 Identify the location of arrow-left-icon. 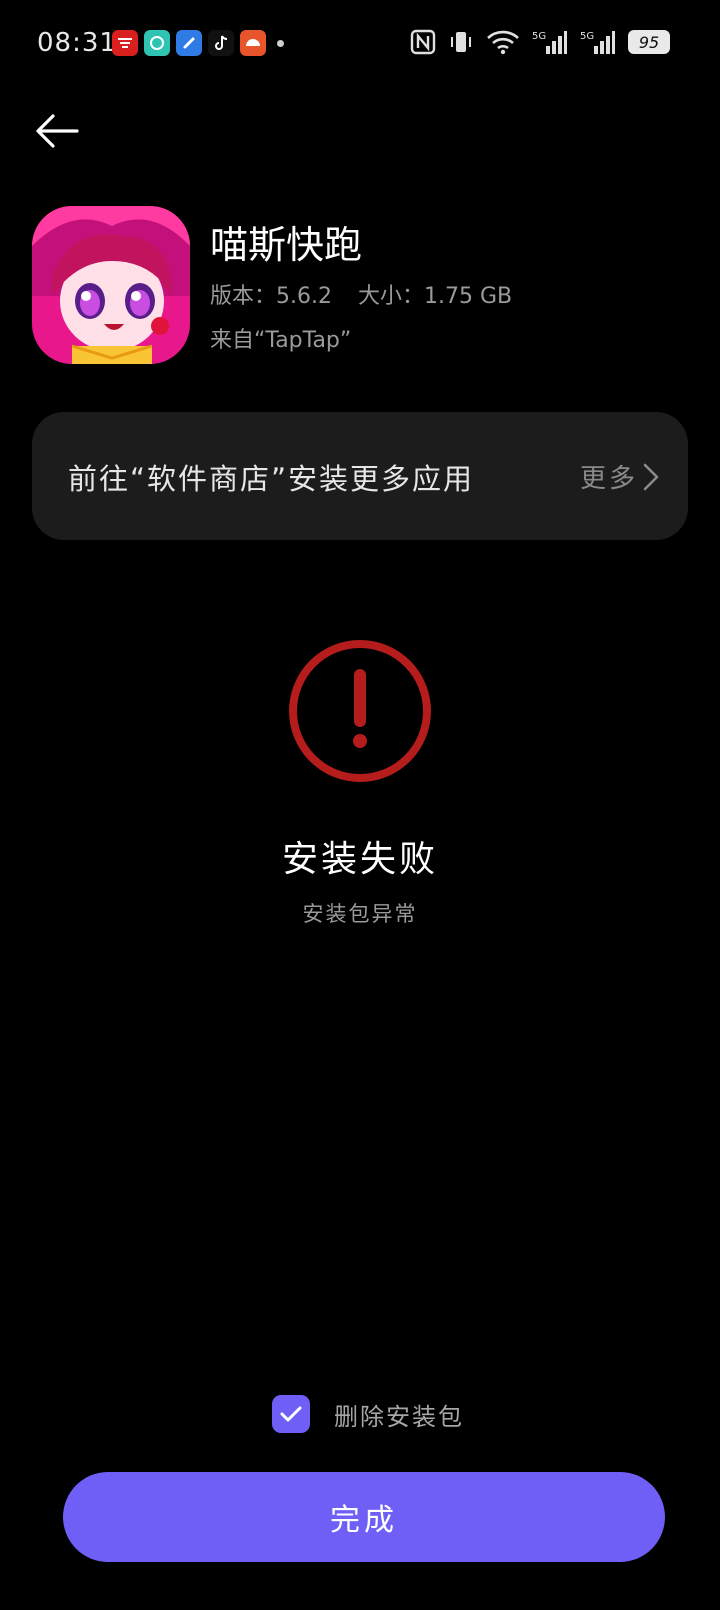
(57, 131).